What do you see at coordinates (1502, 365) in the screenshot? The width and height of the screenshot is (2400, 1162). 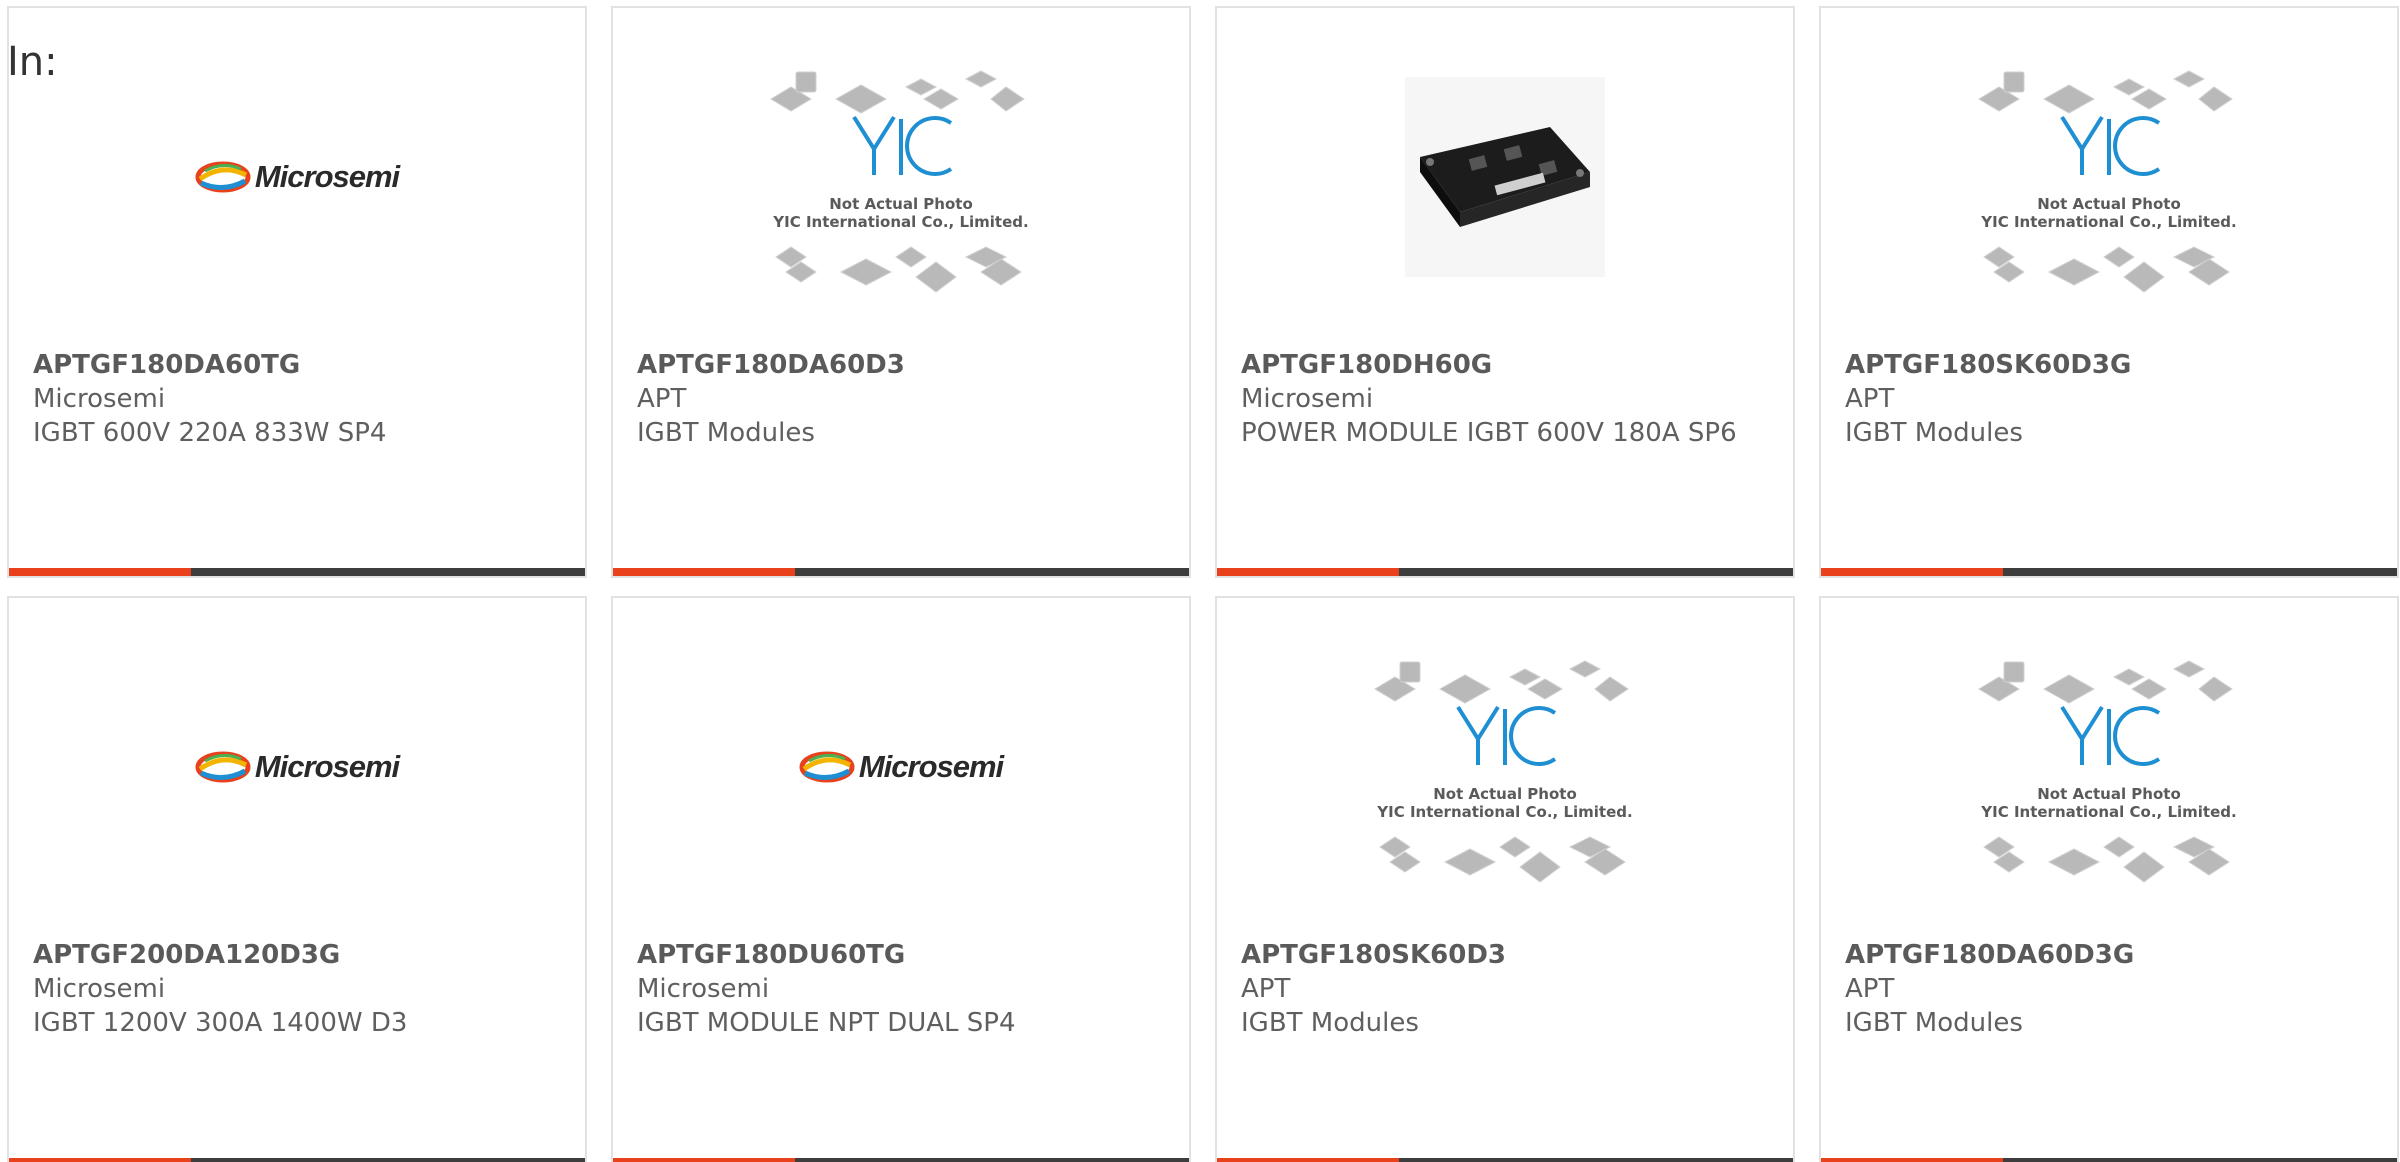 I see `part-number-link: APTGF180DH60G` at bounding box center [1502, 365].